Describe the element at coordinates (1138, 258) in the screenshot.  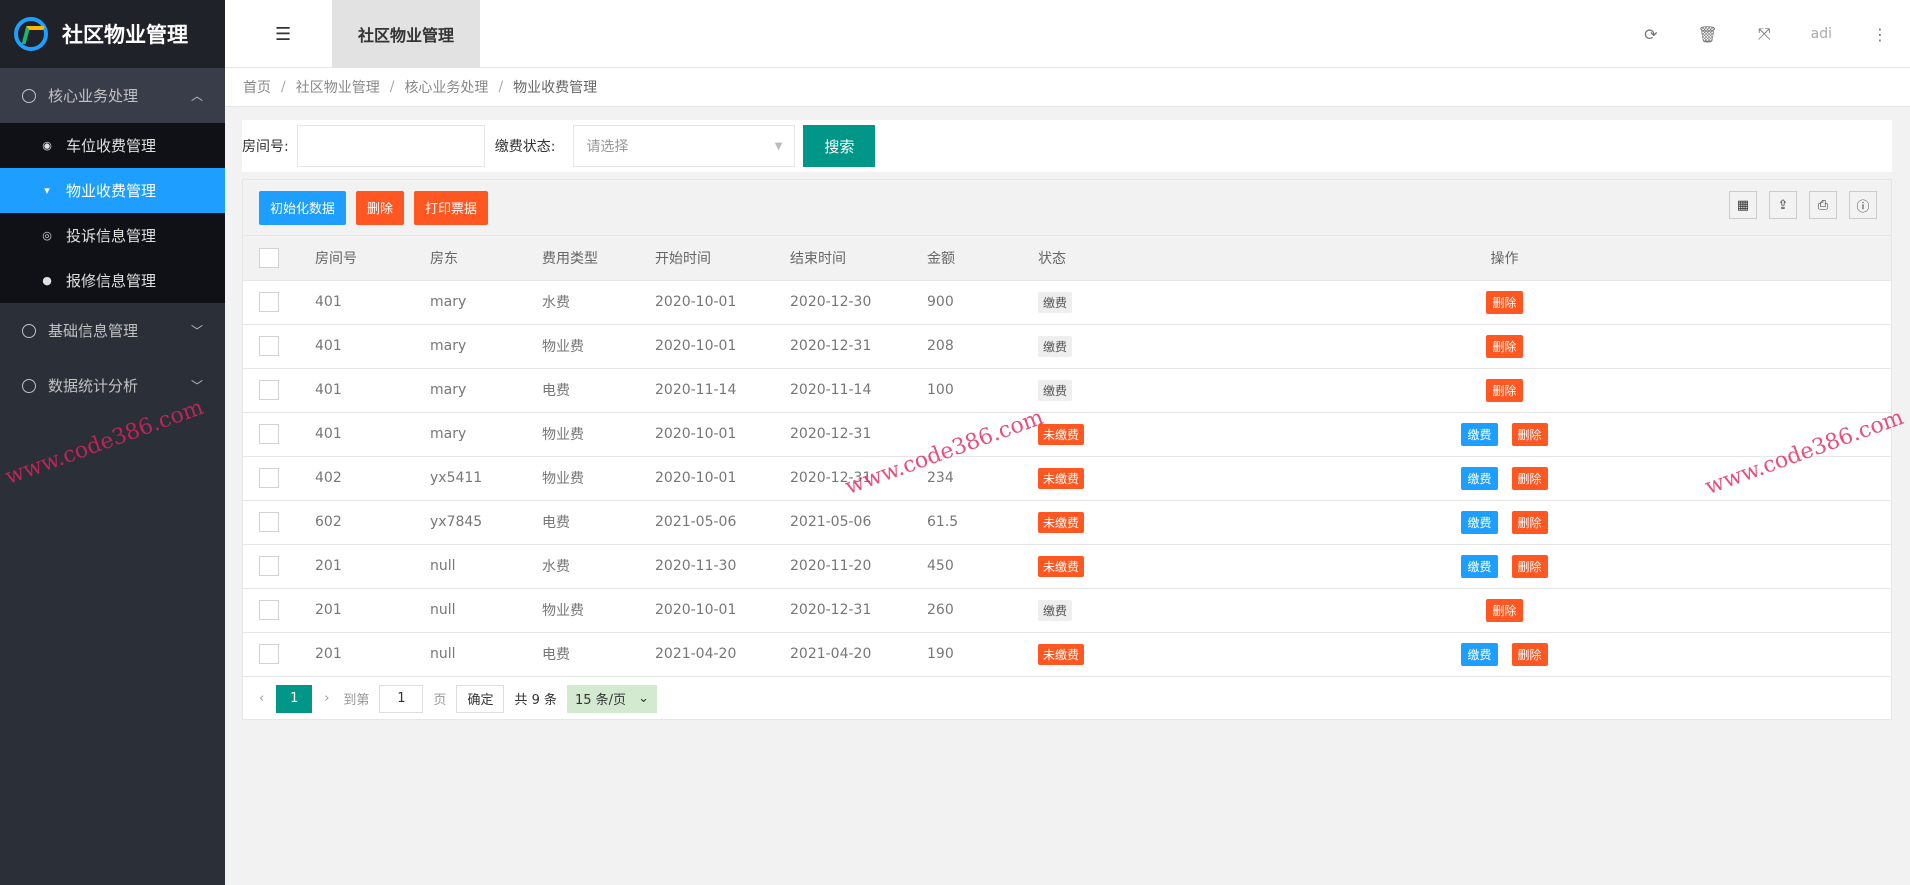
I see `column-header: 状态` at that location.